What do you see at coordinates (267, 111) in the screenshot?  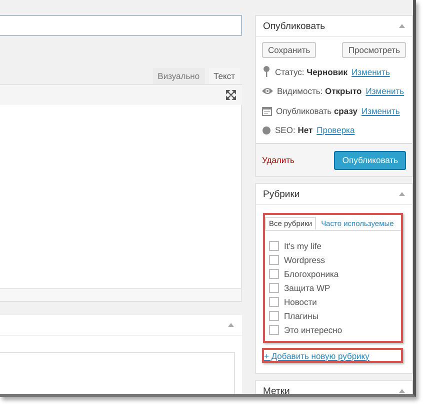 I see `calendar-icon` at bounding box center [267, 111].